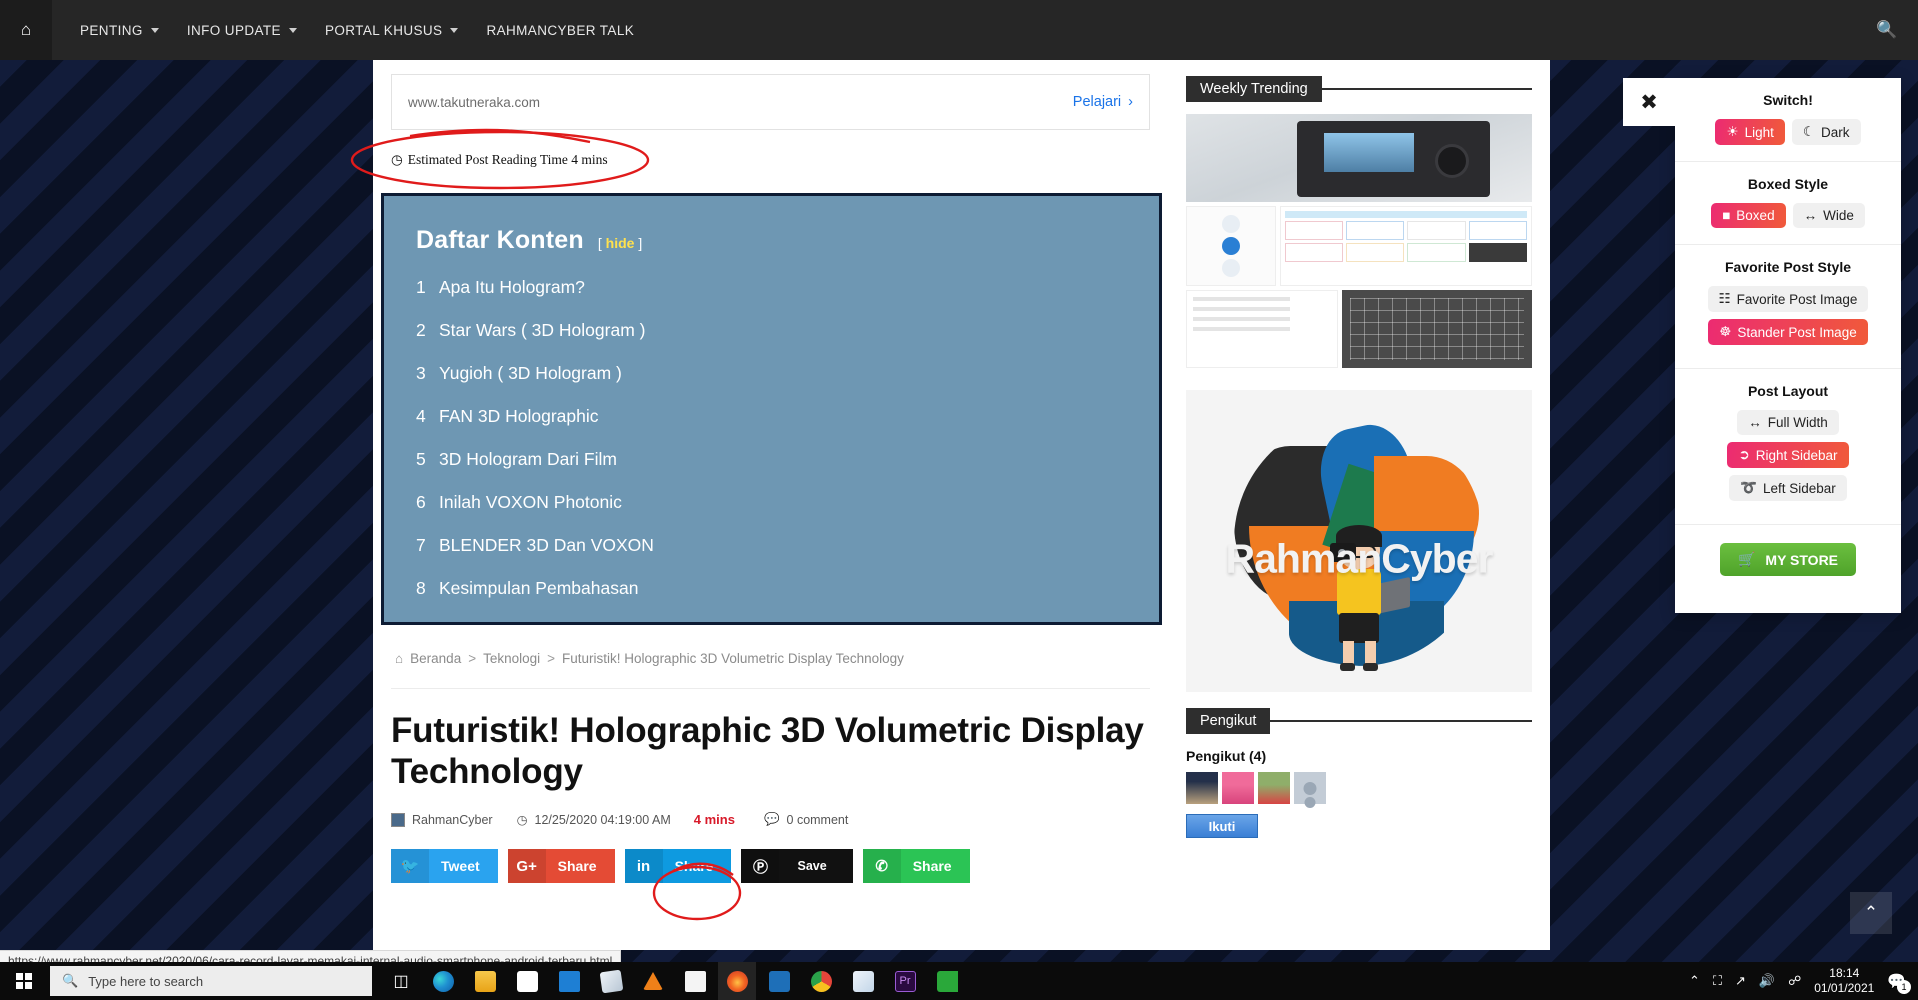  What do you see at coordinates (916, 866) in the screenshot?
I see `share-whatsapp-button: ✆ Share` at bounding box center [916, 866].